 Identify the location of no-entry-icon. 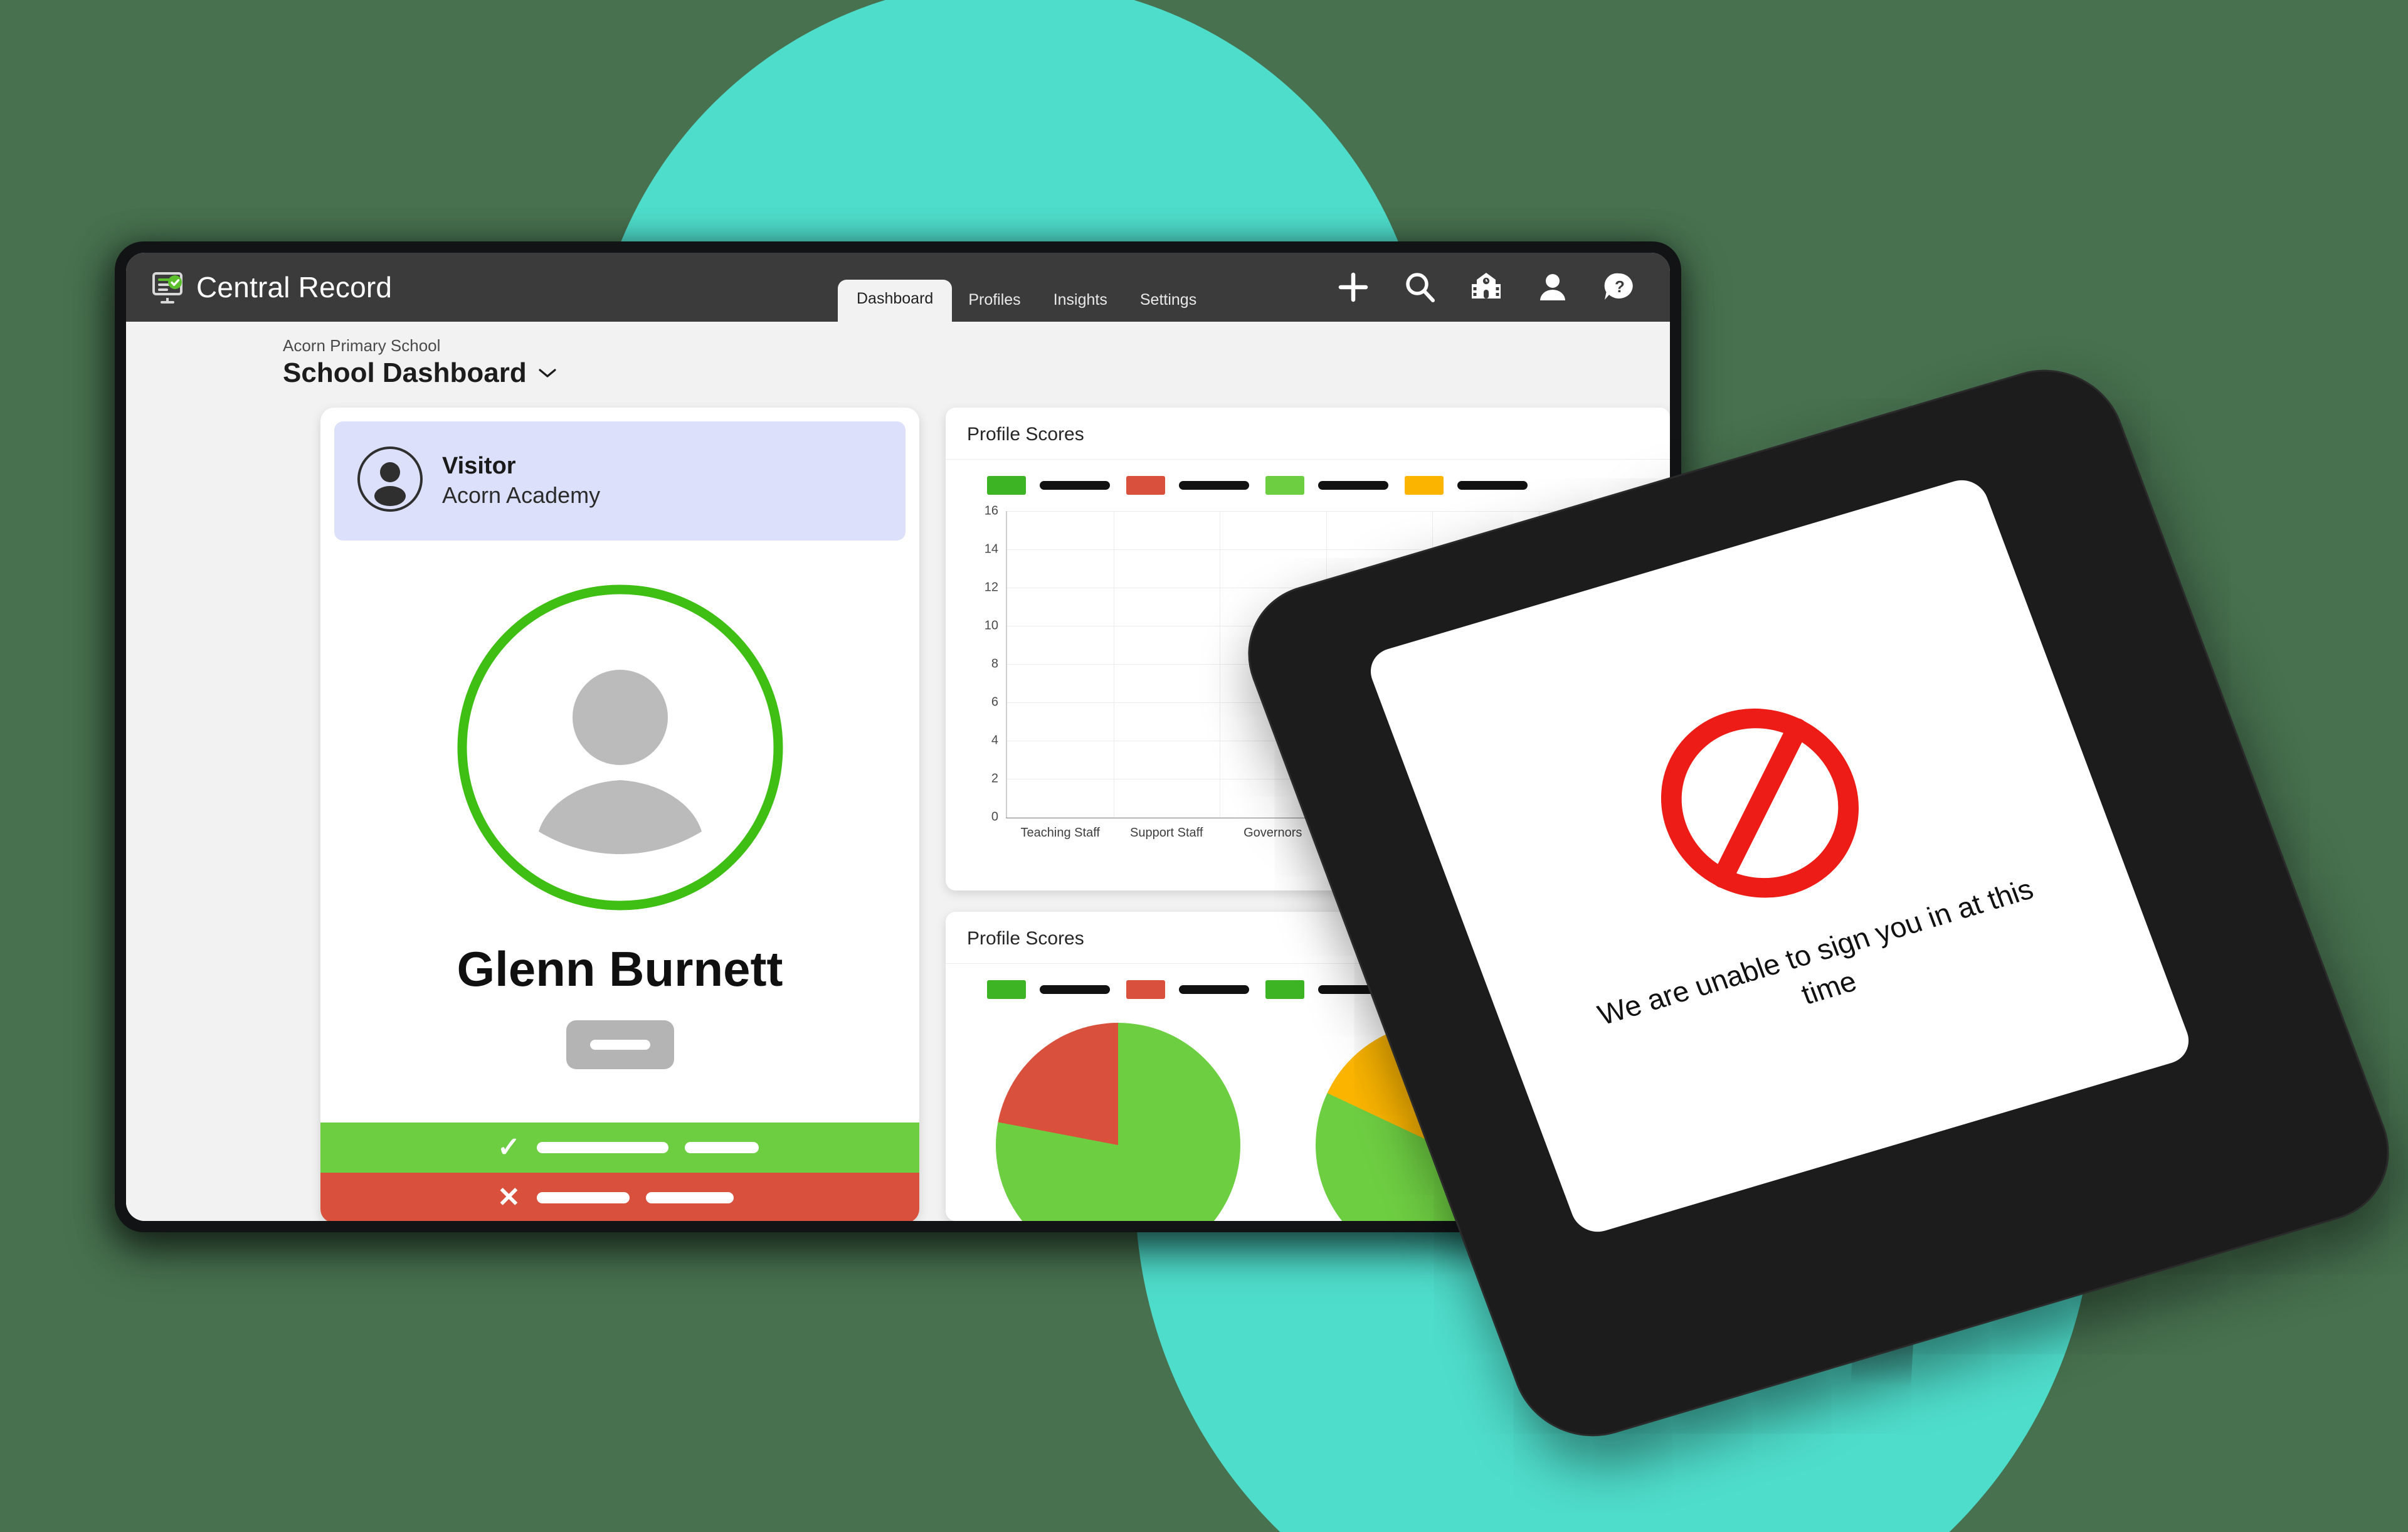
(1760, 803).